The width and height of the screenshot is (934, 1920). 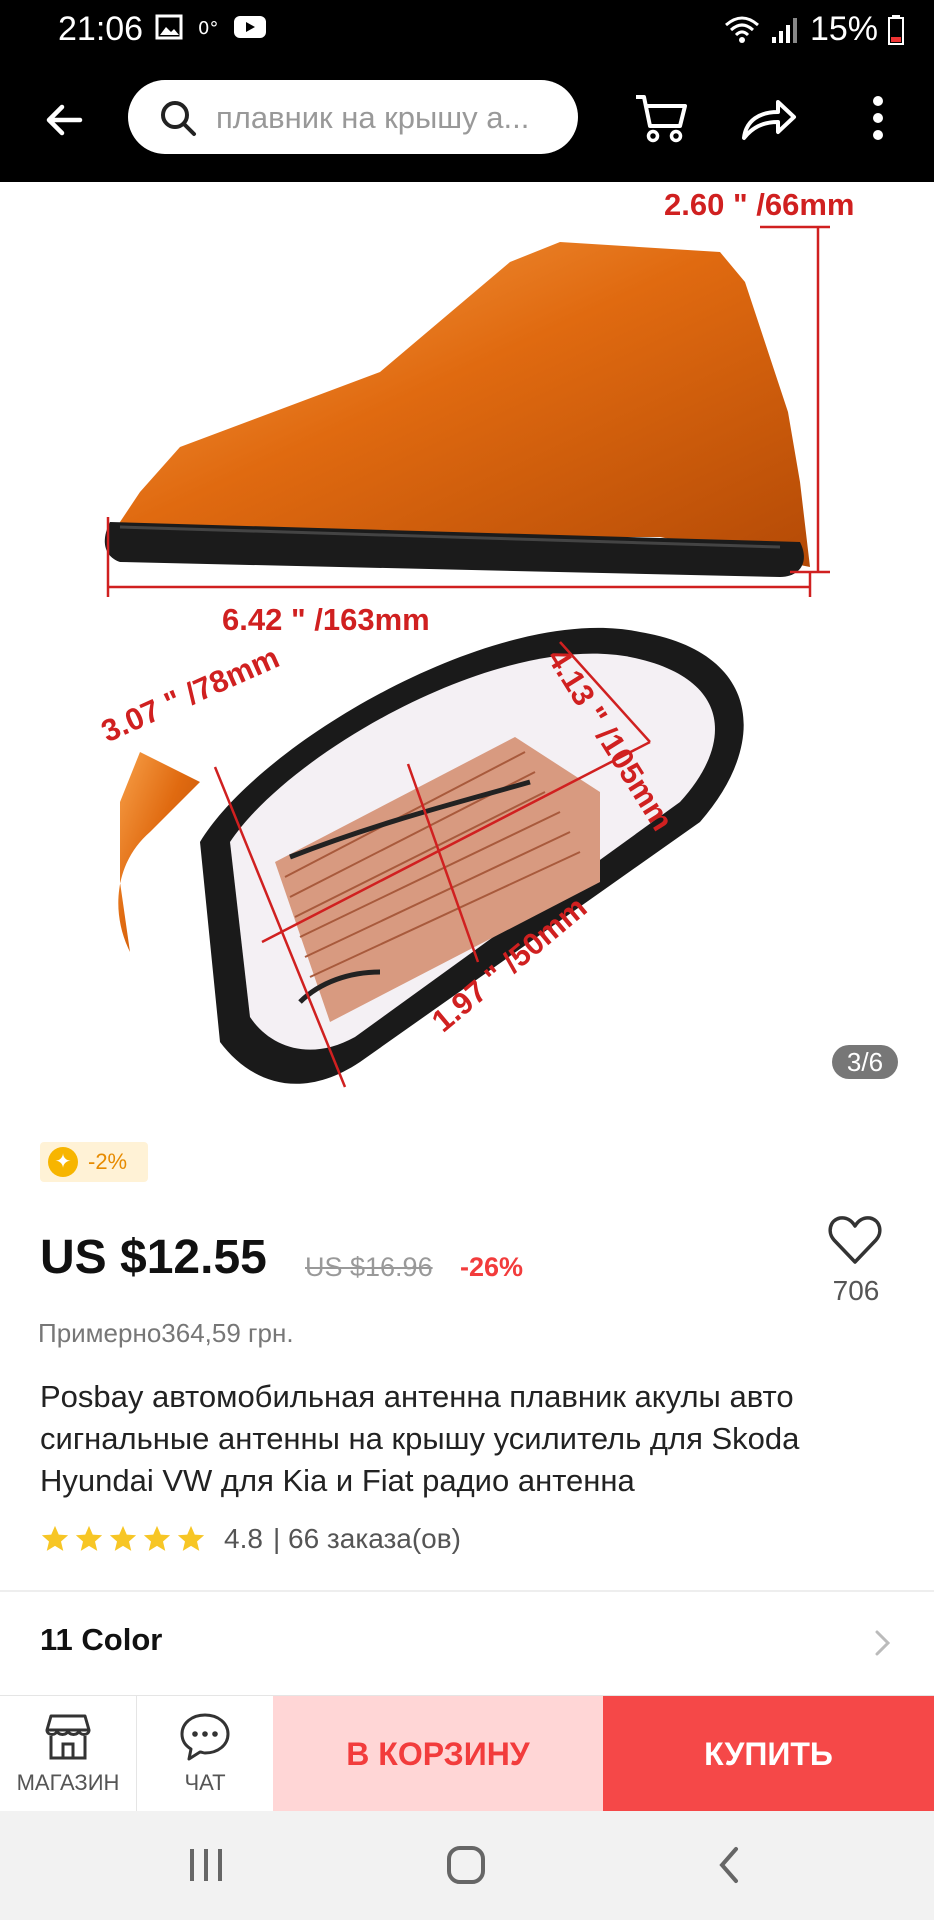 I want to click on variant-selector: 11 Color, so click(x=101, y=1640).